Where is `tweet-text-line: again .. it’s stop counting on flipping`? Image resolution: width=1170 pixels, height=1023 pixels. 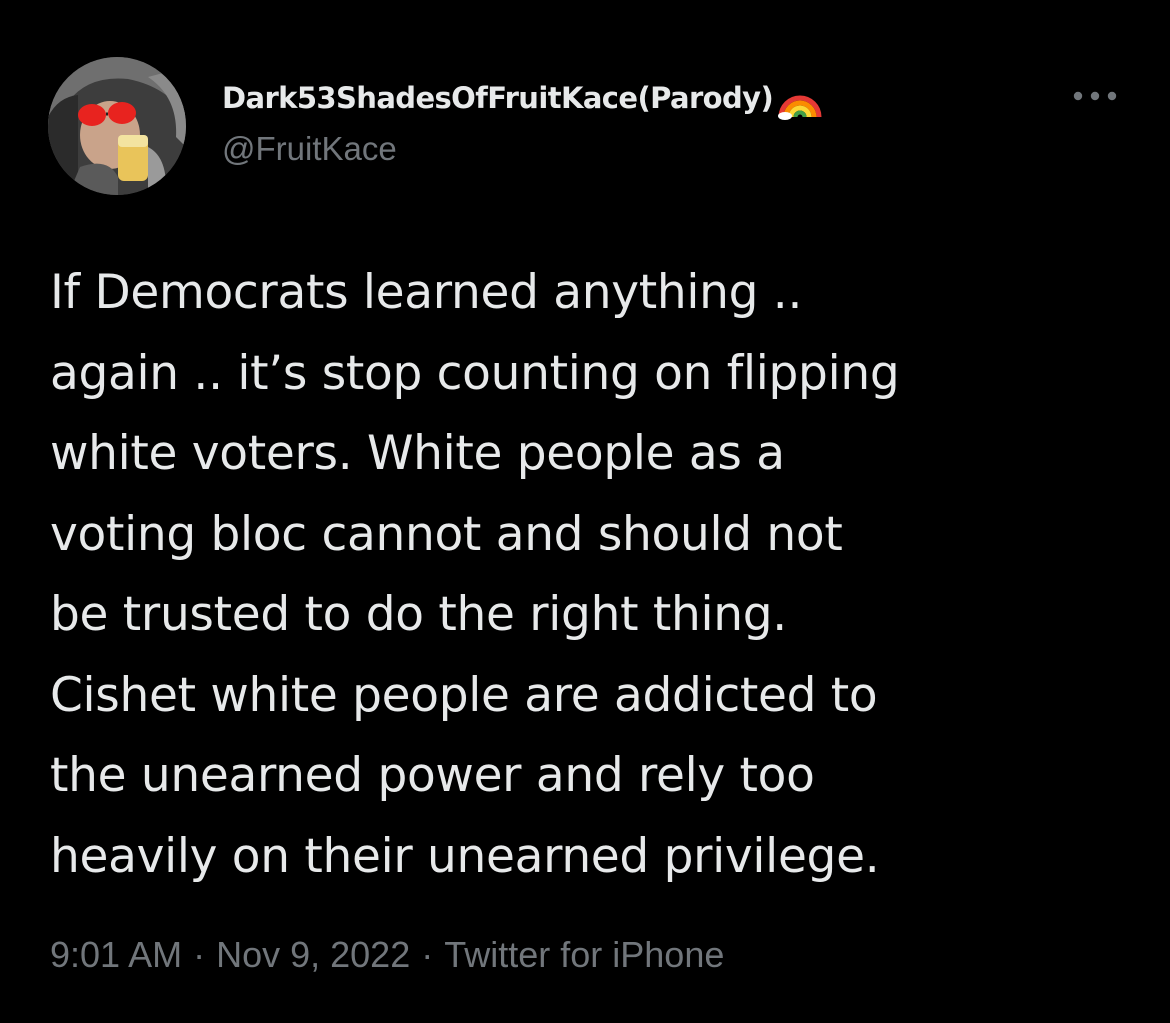 tweet-text-line: again .. it’s stop counting on flipping is located at coordinates (475, 373).